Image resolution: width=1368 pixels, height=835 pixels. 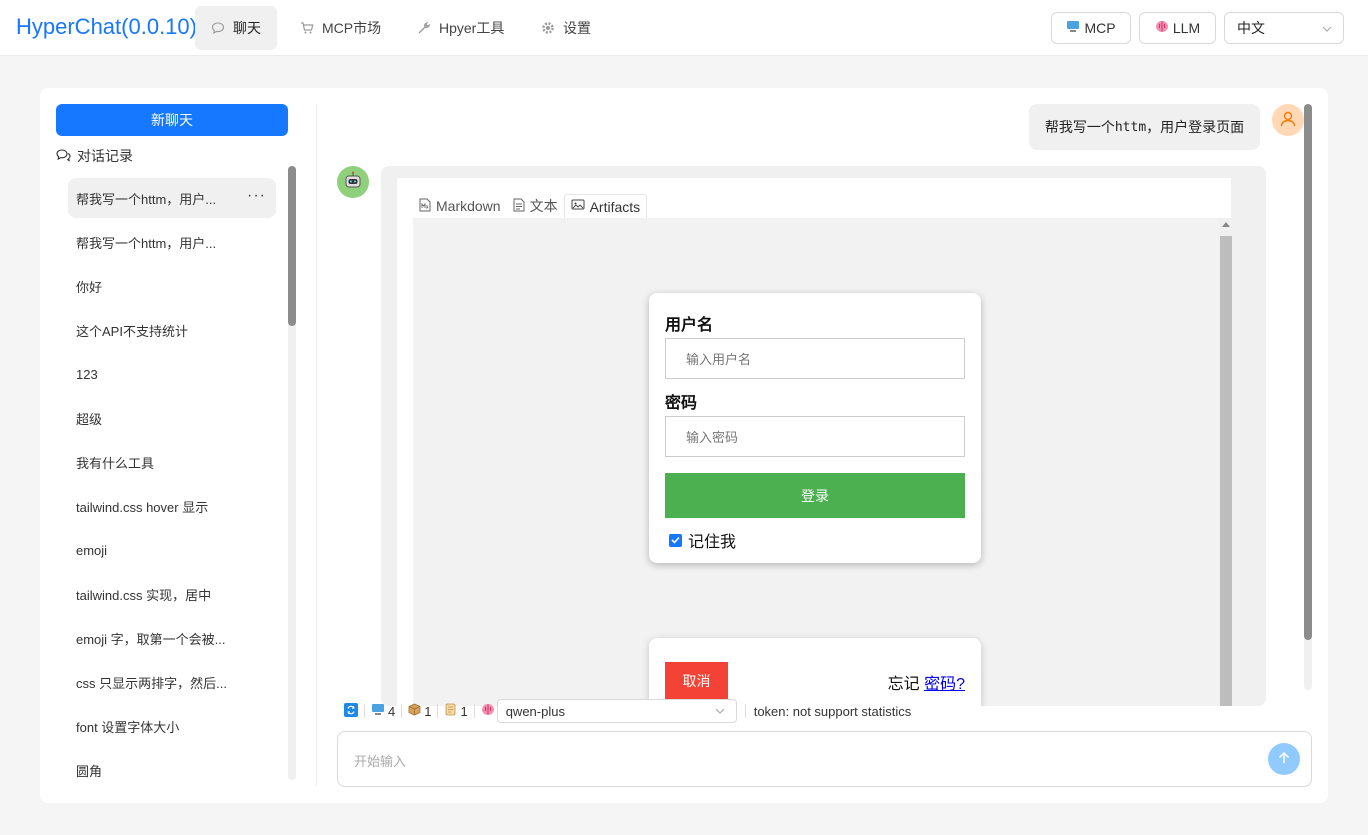 I want to click on remember-me-checkbox, so click(x=675, y=540).